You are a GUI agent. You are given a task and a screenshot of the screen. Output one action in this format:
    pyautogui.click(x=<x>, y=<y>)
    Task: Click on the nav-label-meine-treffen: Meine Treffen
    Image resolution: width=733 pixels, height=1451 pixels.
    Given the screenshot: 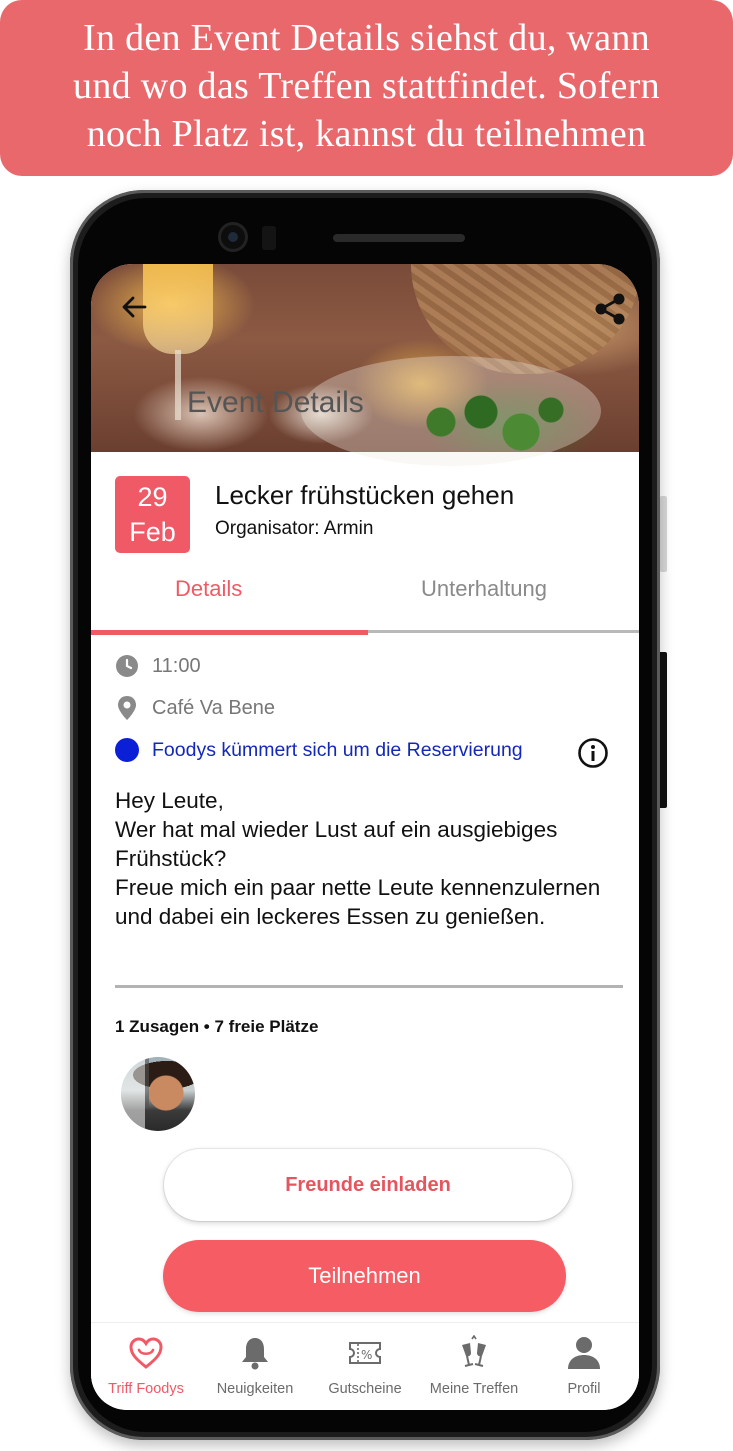 What is the action you would take?
    pyautogui.click(x=474, y=1389)
    